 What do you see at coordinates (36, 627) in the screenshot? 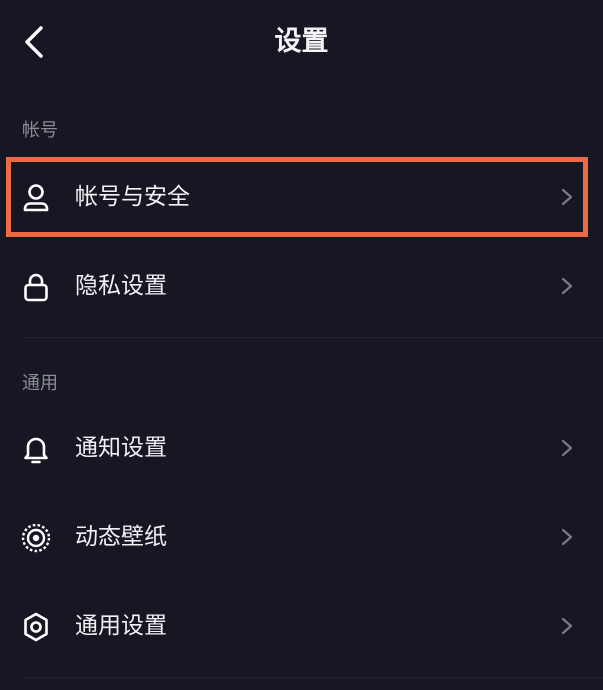
I see `gear-icon` at bounding box center [36, 627].